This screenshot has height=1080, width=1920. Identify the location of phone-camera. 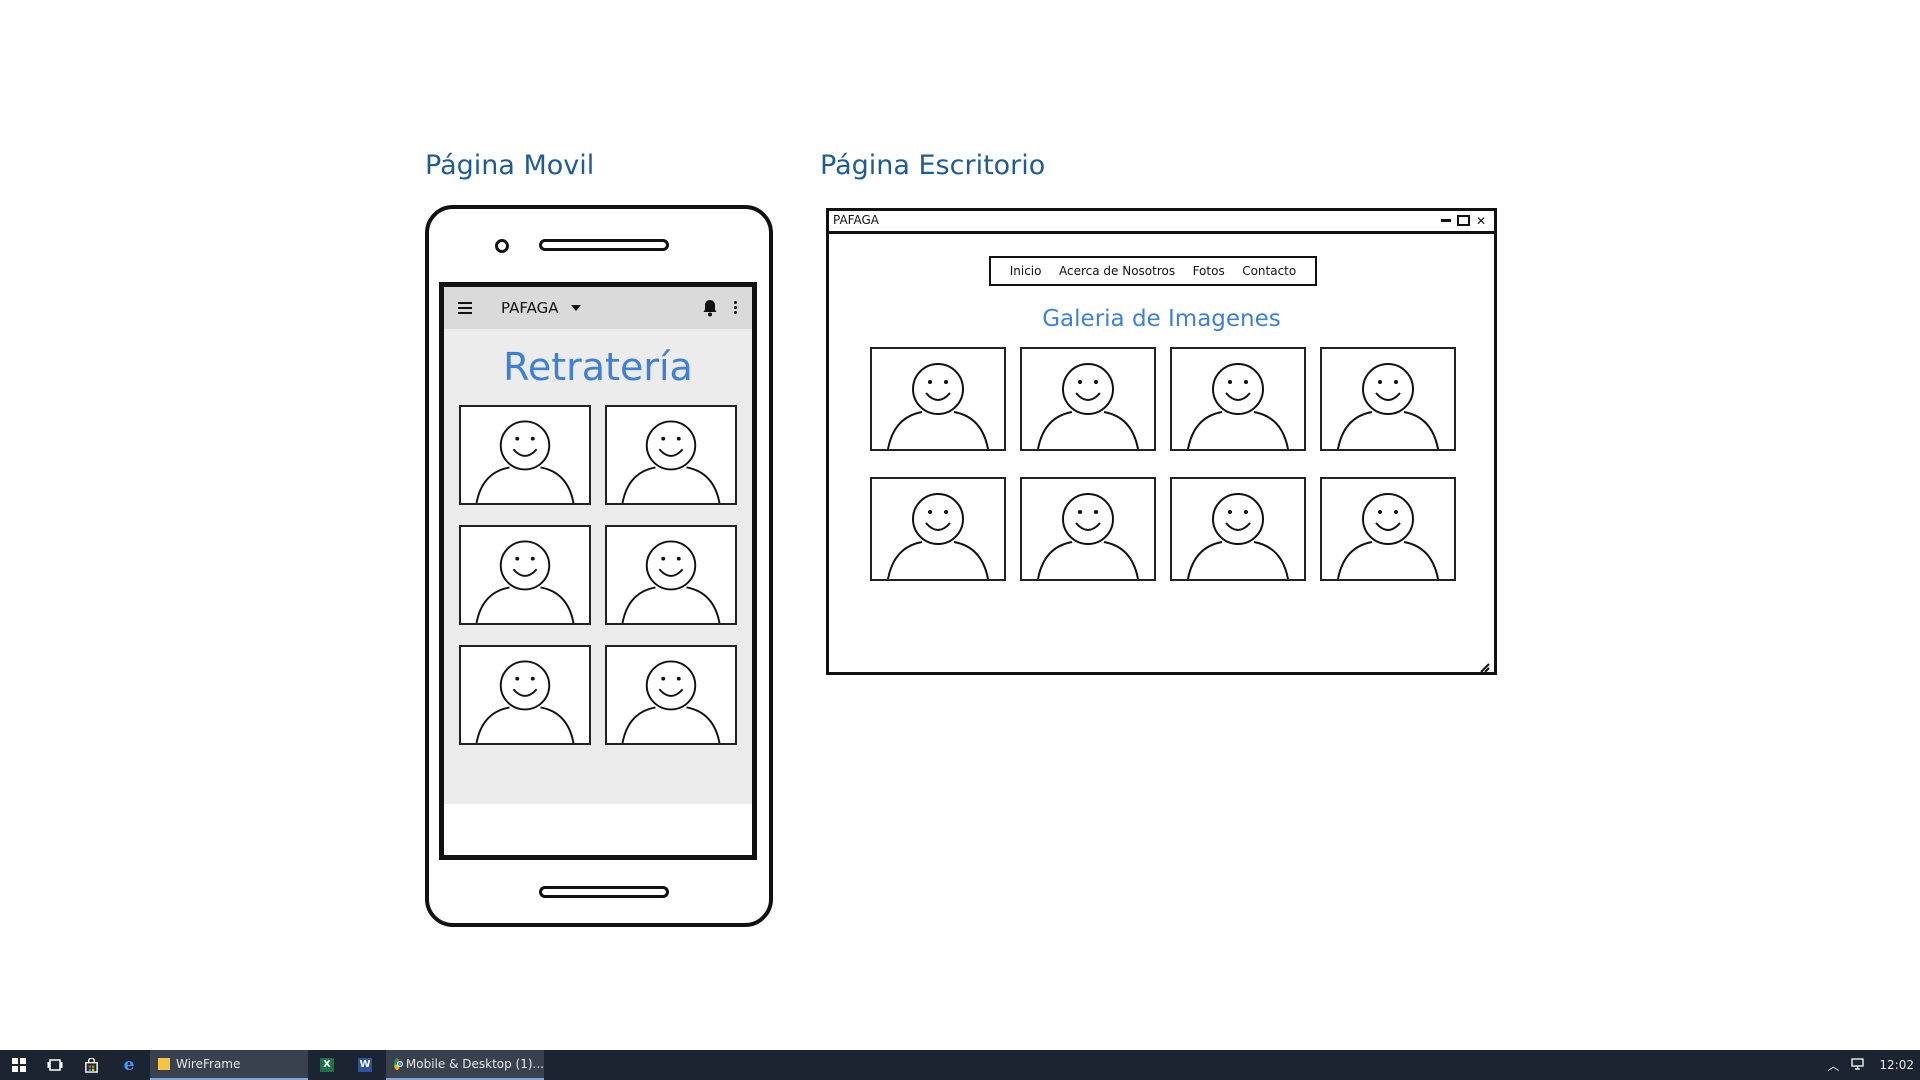
(502, 246).